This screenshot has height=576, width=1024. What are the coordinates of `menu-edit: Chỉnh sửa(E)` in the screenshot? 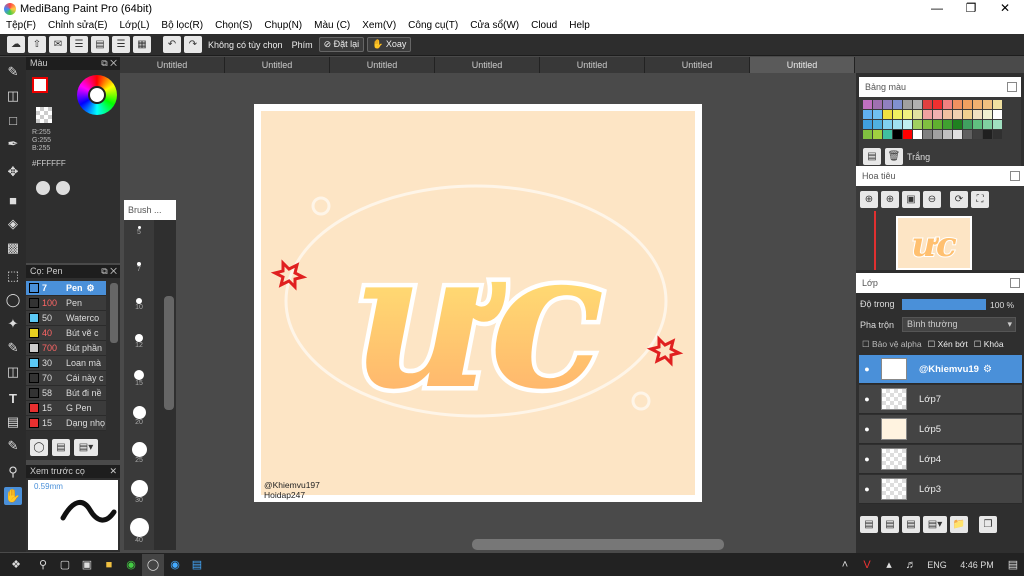 It's located at (78, 25).